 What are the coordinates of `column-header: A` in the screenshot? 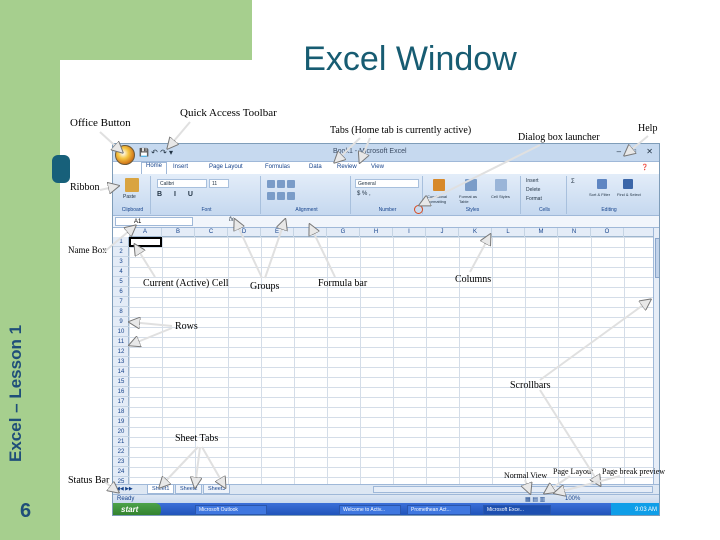 It's located at (145, 232).